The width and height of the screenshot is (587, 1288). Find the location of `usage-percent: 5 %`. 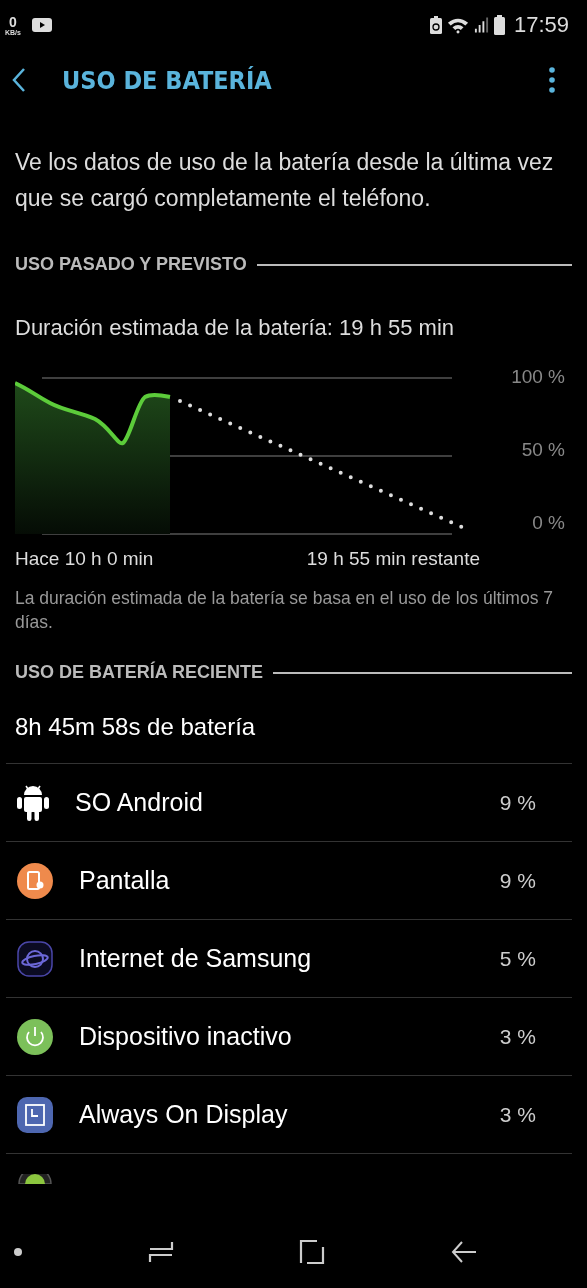

usage-percent: 5 % is located at coordinates (517, 958).